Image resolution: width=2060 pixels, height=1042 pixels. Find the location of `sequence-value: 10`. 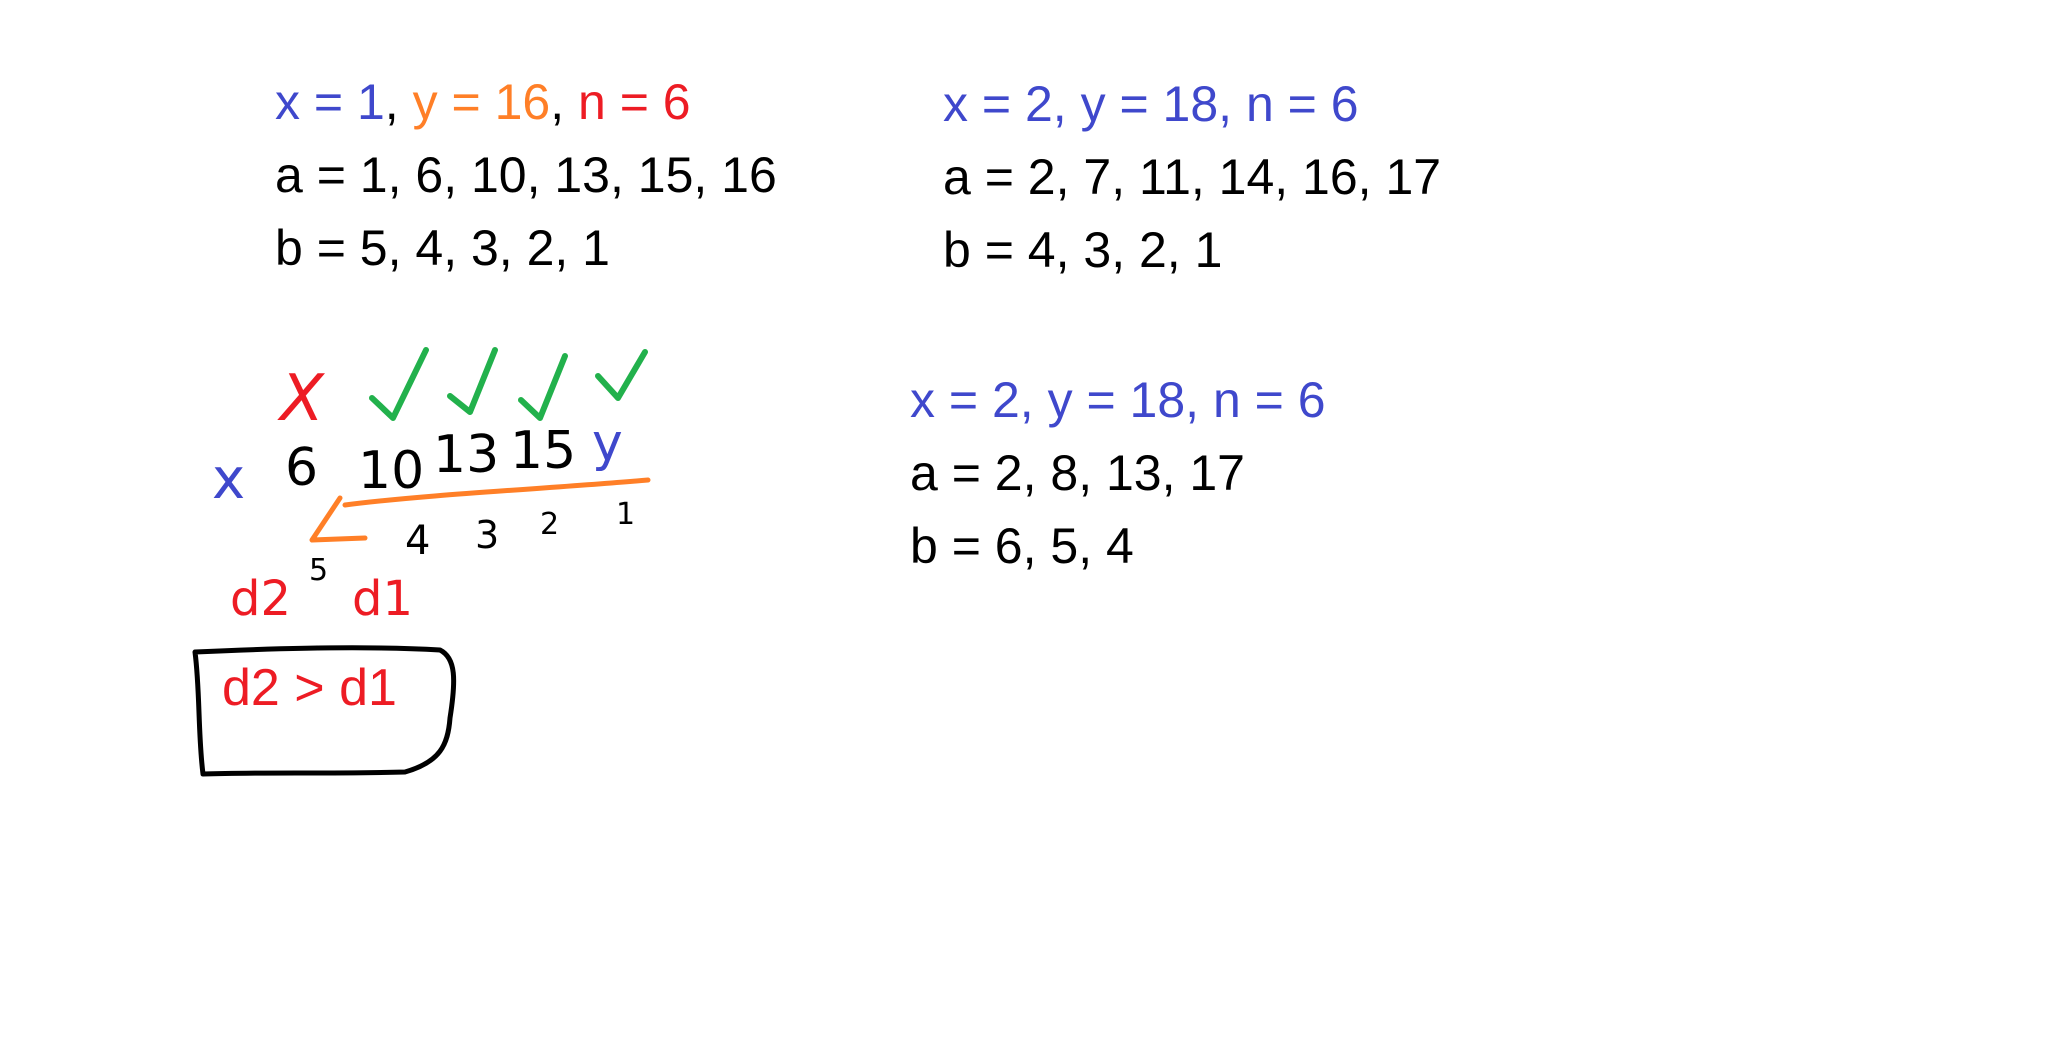

sequence-value: 10 is located at coordinates (391, 471).